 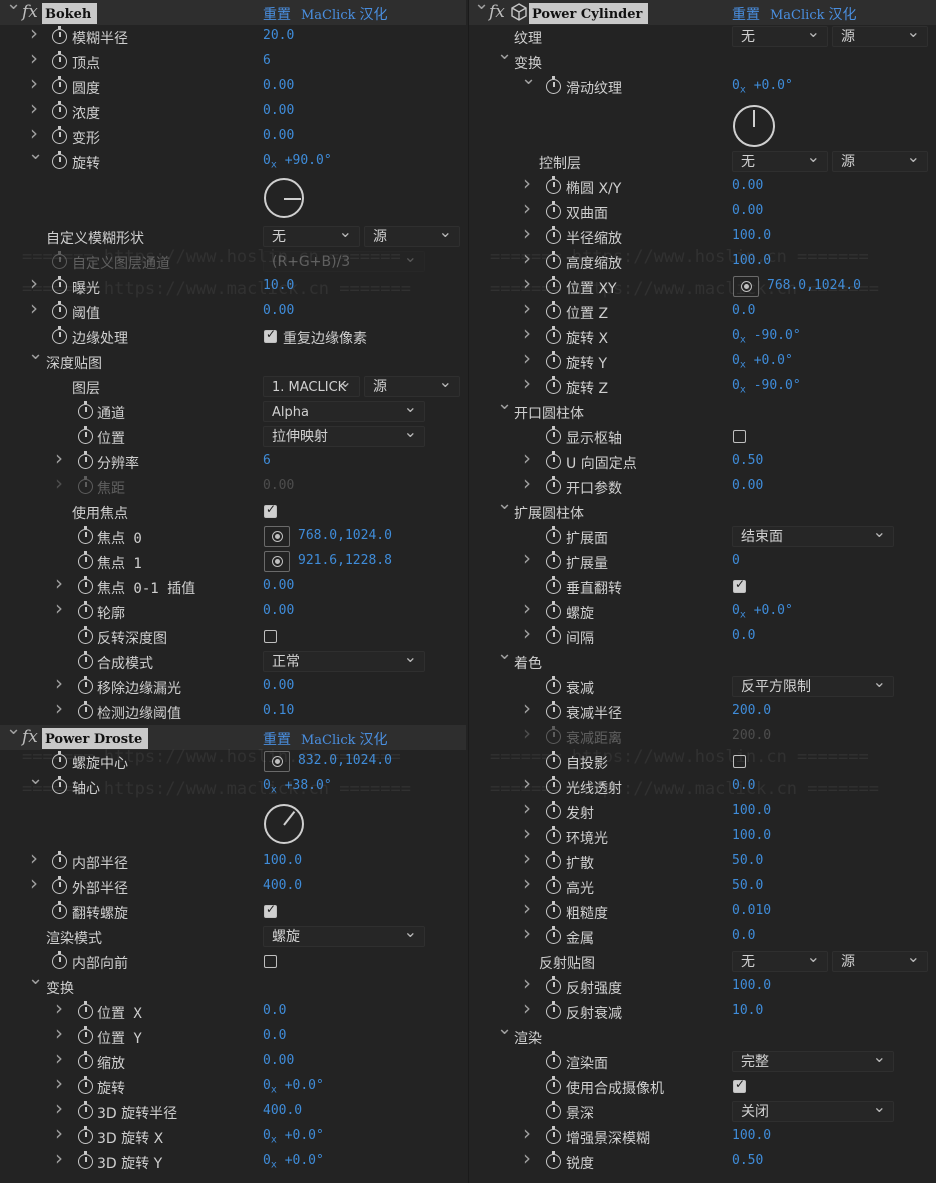 I want to click on dof-select: 关闭, so click(x=813, y=1109).